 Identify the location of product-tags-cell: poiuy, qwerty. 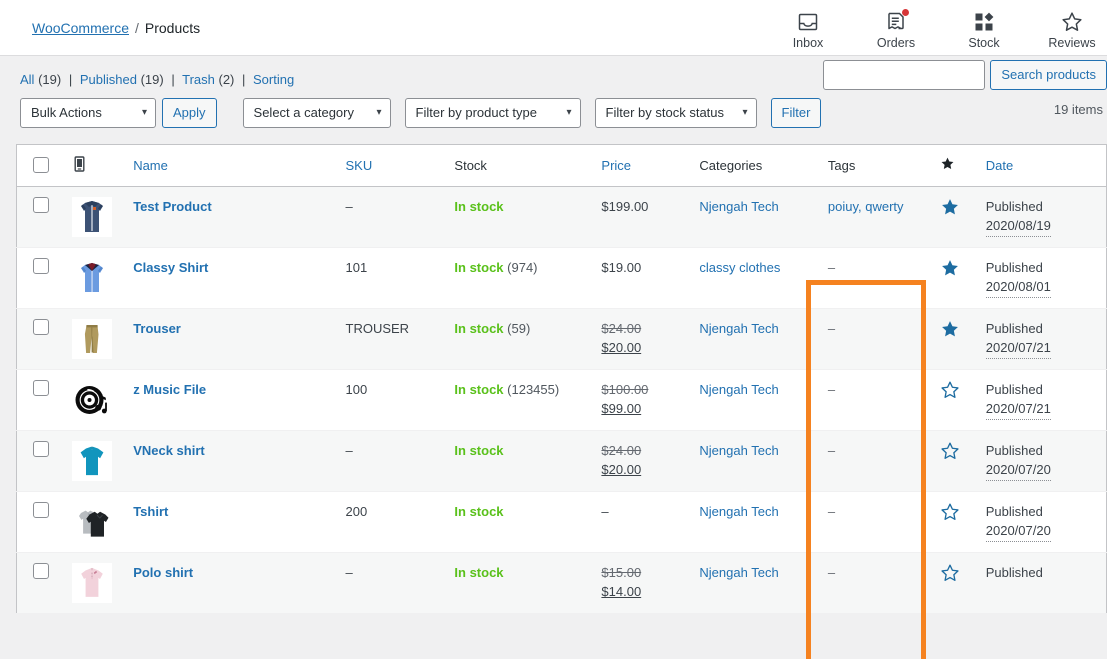
(875, 217).